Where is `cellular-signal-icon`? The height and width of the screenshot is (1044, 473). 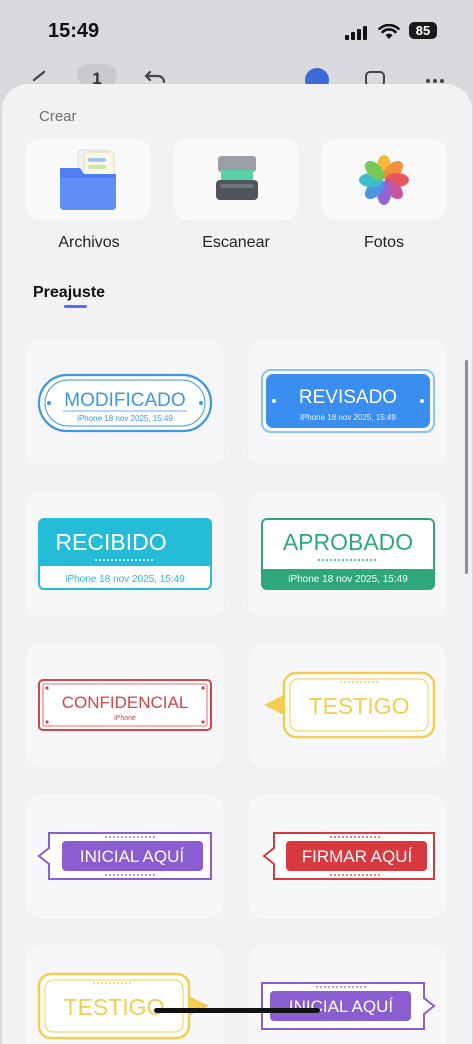 cellular-signal-icon is located at coordinates (356, 33).